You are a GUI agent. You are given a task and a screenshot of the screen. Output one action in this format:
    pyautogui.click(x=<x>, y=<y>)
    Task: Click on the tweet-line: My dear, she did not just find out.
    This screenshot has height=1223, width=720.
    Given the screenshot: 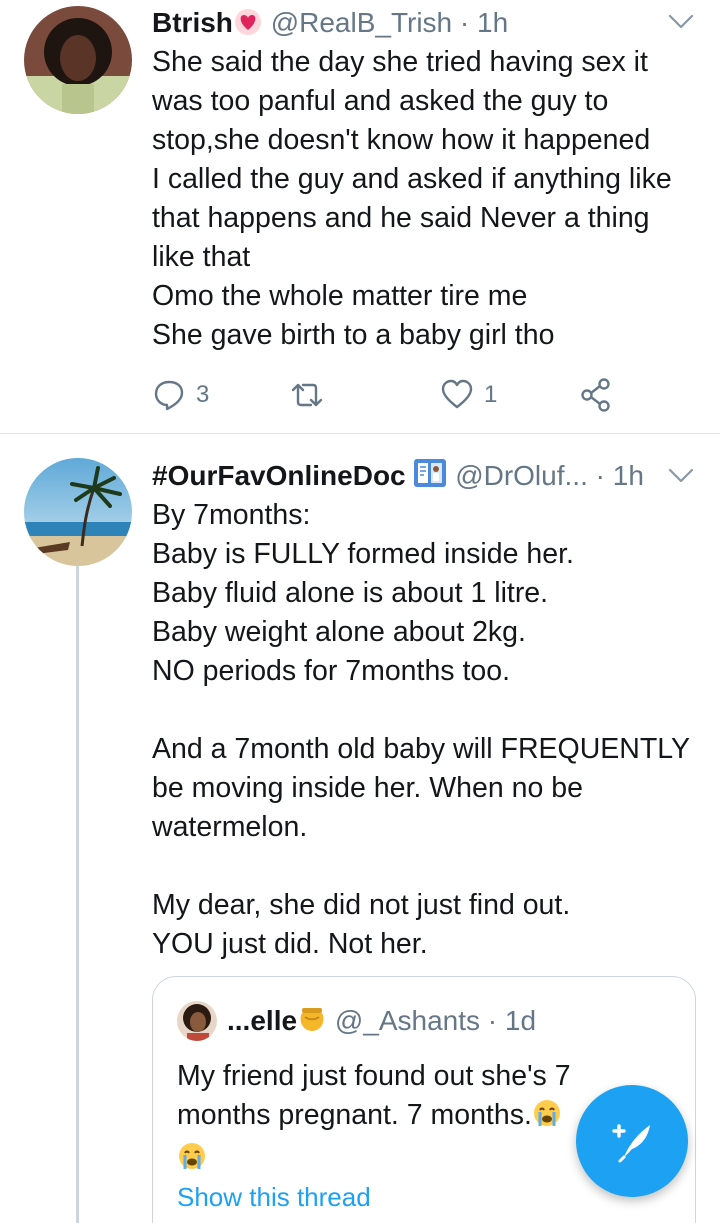 What is the action you would take?
    pyautogui.click(x=361, y=905)
    